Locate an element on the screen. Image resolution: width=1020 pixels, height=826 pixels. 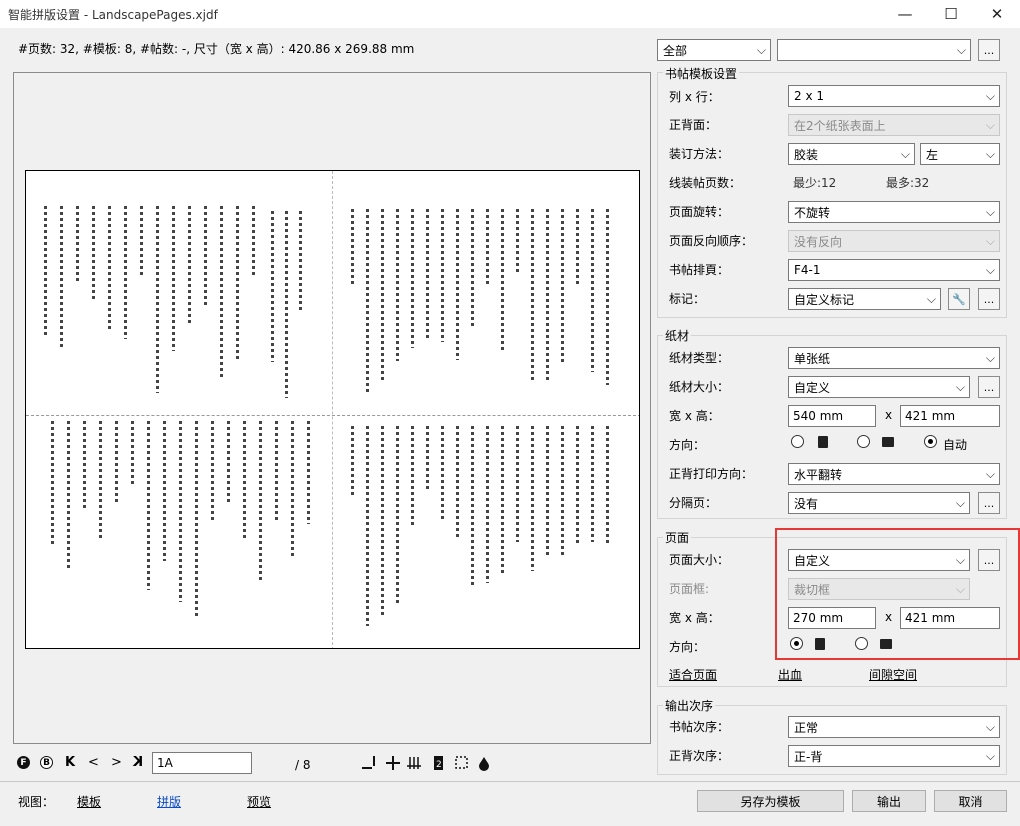
window-title: 智能拼版设置 - LandscapePages.xjdf is located at coordinates (113, 15).